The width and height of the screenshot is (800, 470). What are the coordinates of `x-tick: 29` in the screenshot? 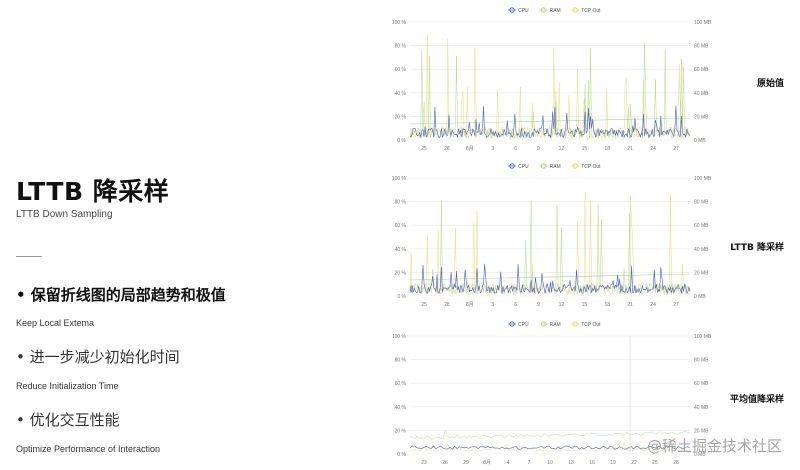 It's located at (466, 463).